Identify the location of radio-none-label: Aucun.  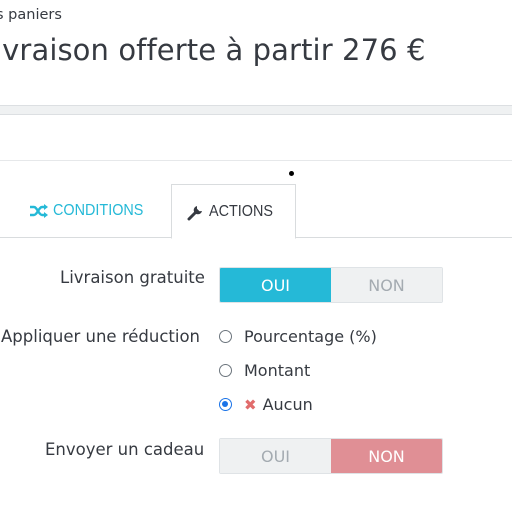
(287, 404).